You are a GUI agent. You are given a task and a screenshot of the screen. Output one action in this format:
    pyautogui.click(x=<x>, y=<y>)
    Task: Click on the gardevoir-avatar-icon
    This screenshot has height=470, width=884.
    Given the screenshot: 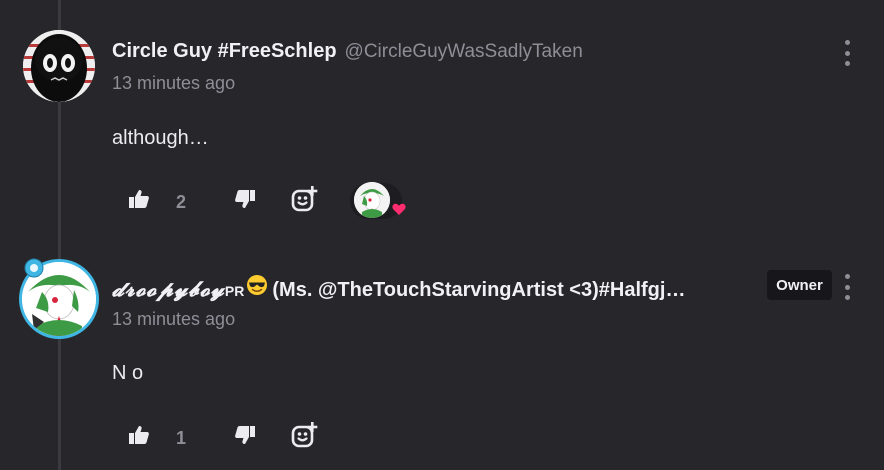 What is the action you would take?
    pyautogui.click(x=372, y=200)
    